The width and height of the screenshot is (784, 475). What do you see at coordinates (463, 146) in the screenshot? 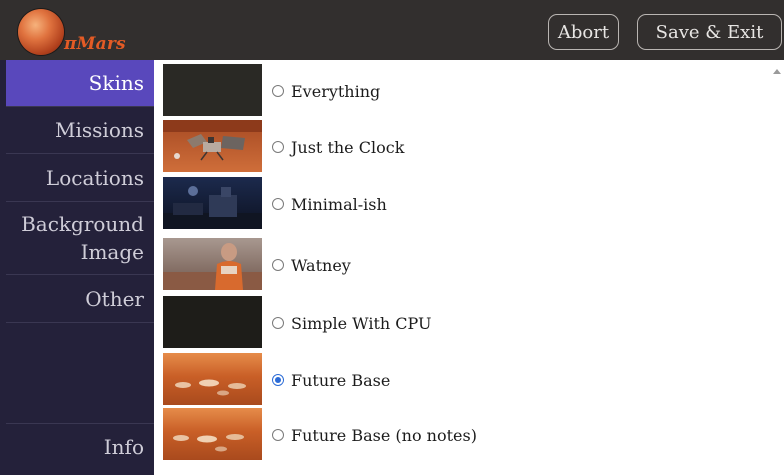
I see `list-item: Just the Clock` at bounding box center [463, 146].